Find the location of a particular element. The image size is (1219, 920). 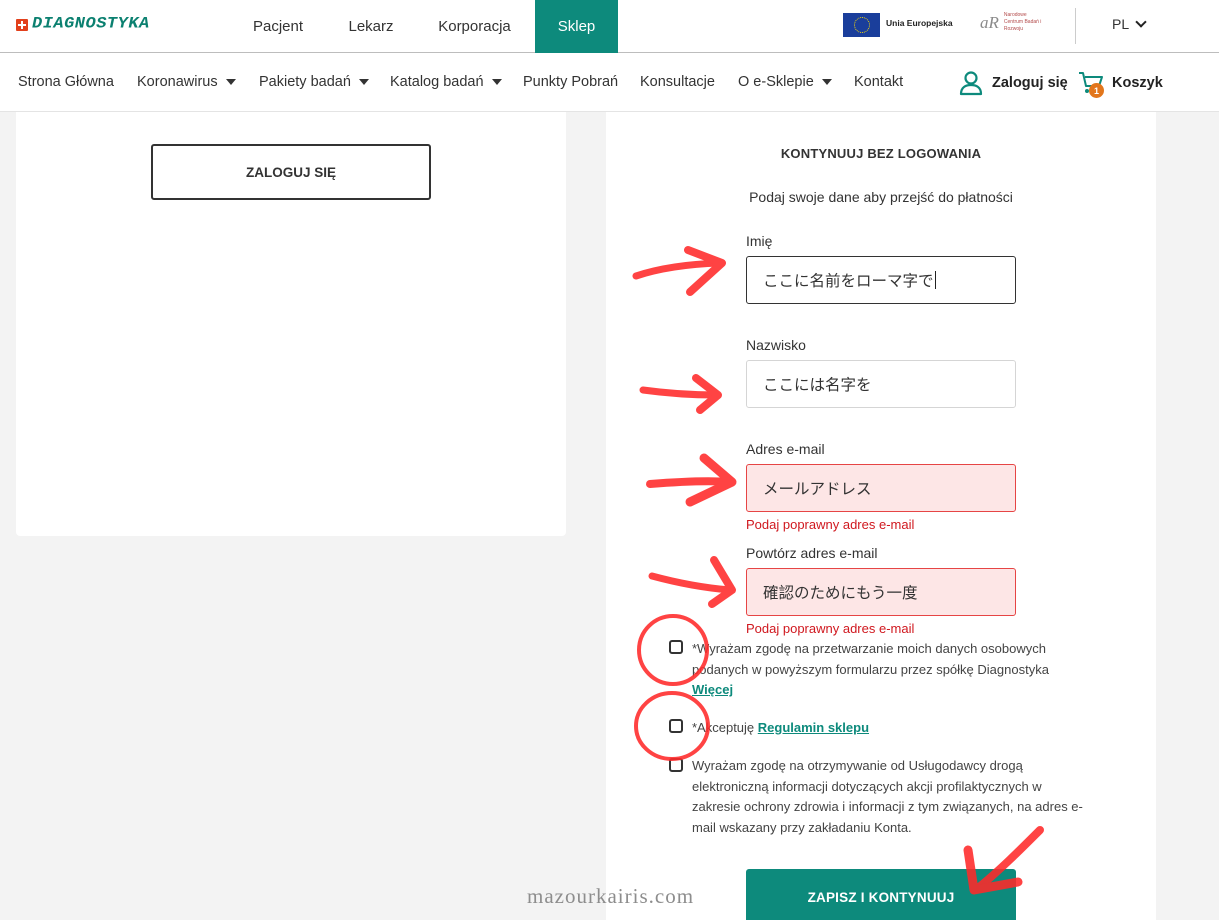

nav-label: Strona Główna is located at coordinates (66, 82).